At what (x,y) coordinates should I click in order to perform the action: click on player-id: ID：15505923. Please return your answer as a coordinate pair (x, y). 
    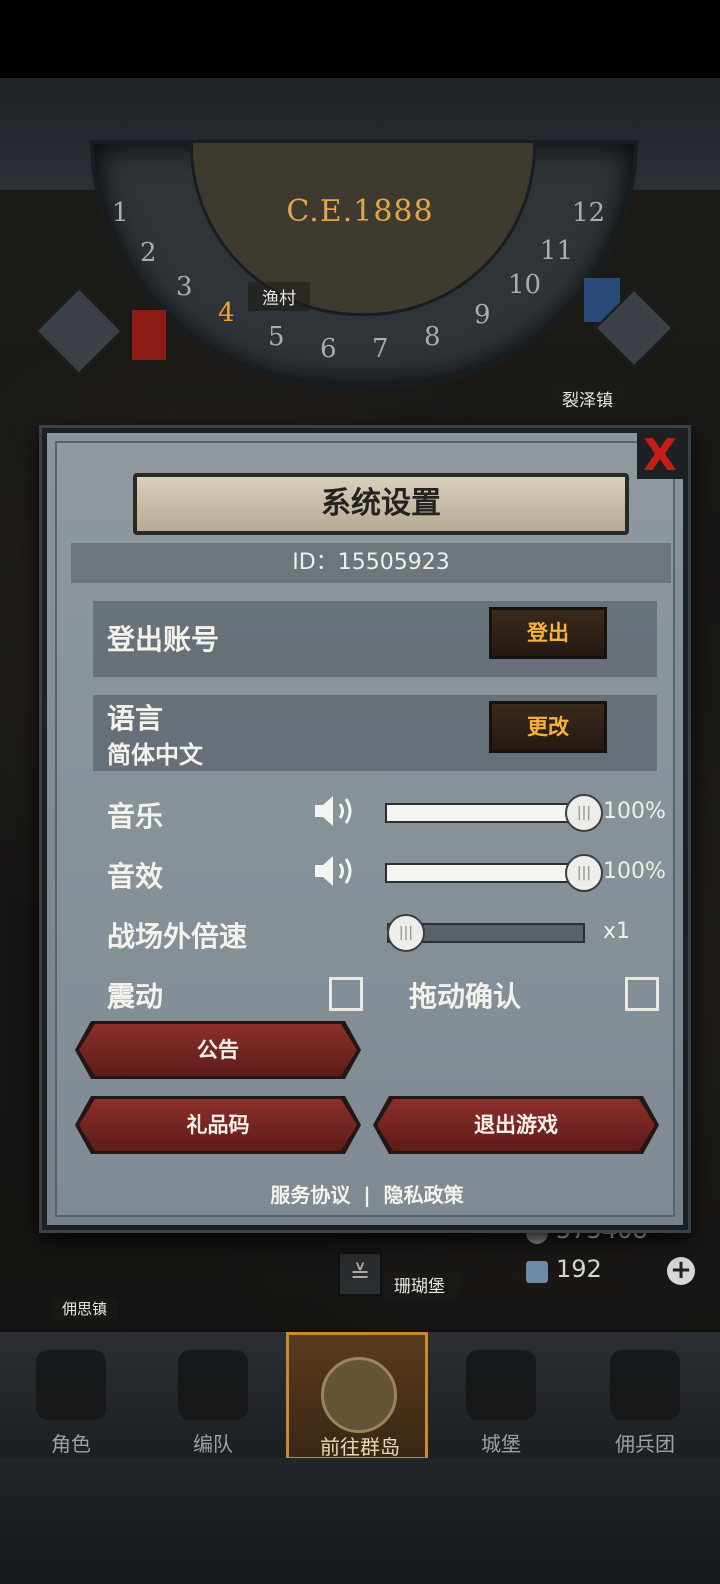
    Looking at the image, I should click on (371, 563).